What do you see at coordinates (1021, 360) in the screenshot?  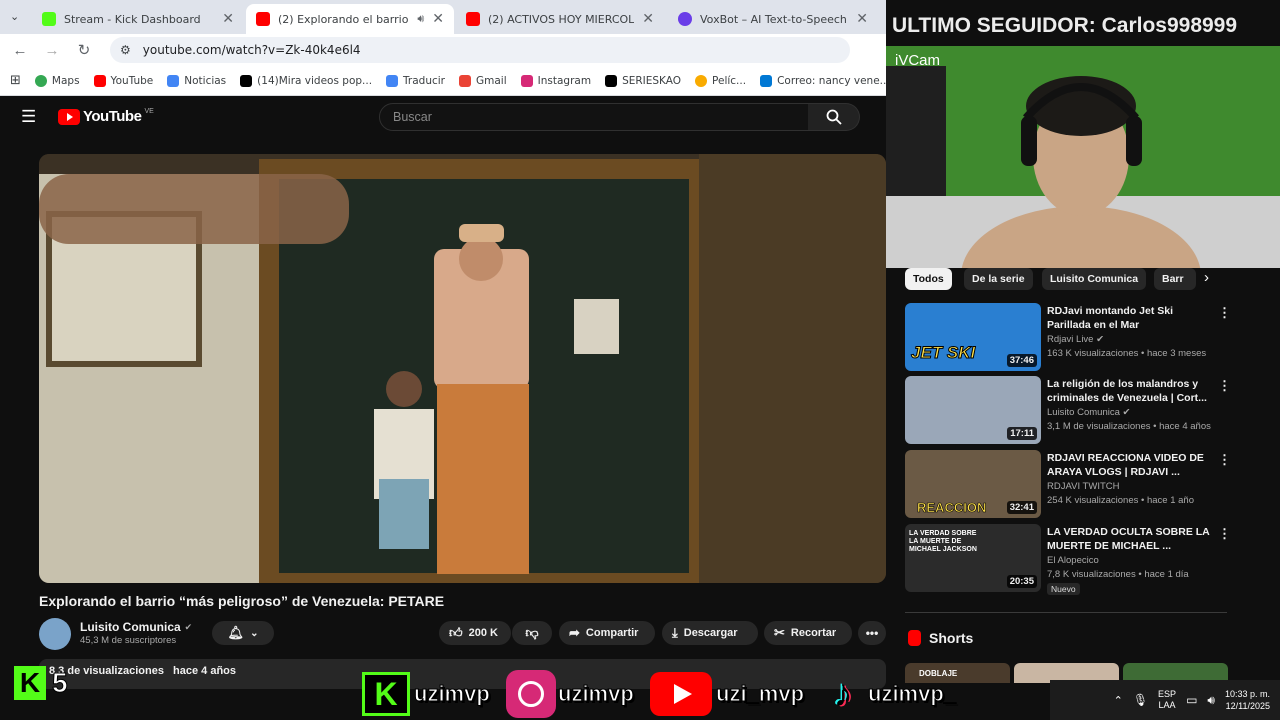 I see `video-duration: 37:46` at bounding box center [1021, 360].